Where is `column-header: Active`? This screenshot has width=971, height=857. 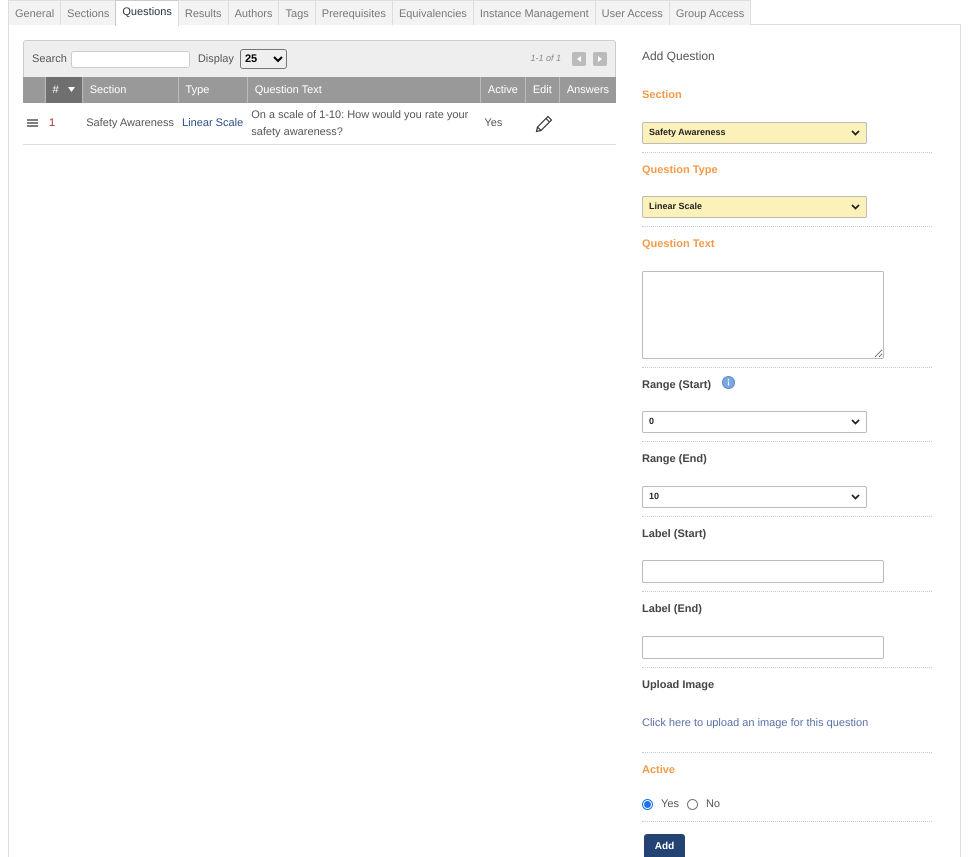 column-header: Active is located at coordinates (503, 90).